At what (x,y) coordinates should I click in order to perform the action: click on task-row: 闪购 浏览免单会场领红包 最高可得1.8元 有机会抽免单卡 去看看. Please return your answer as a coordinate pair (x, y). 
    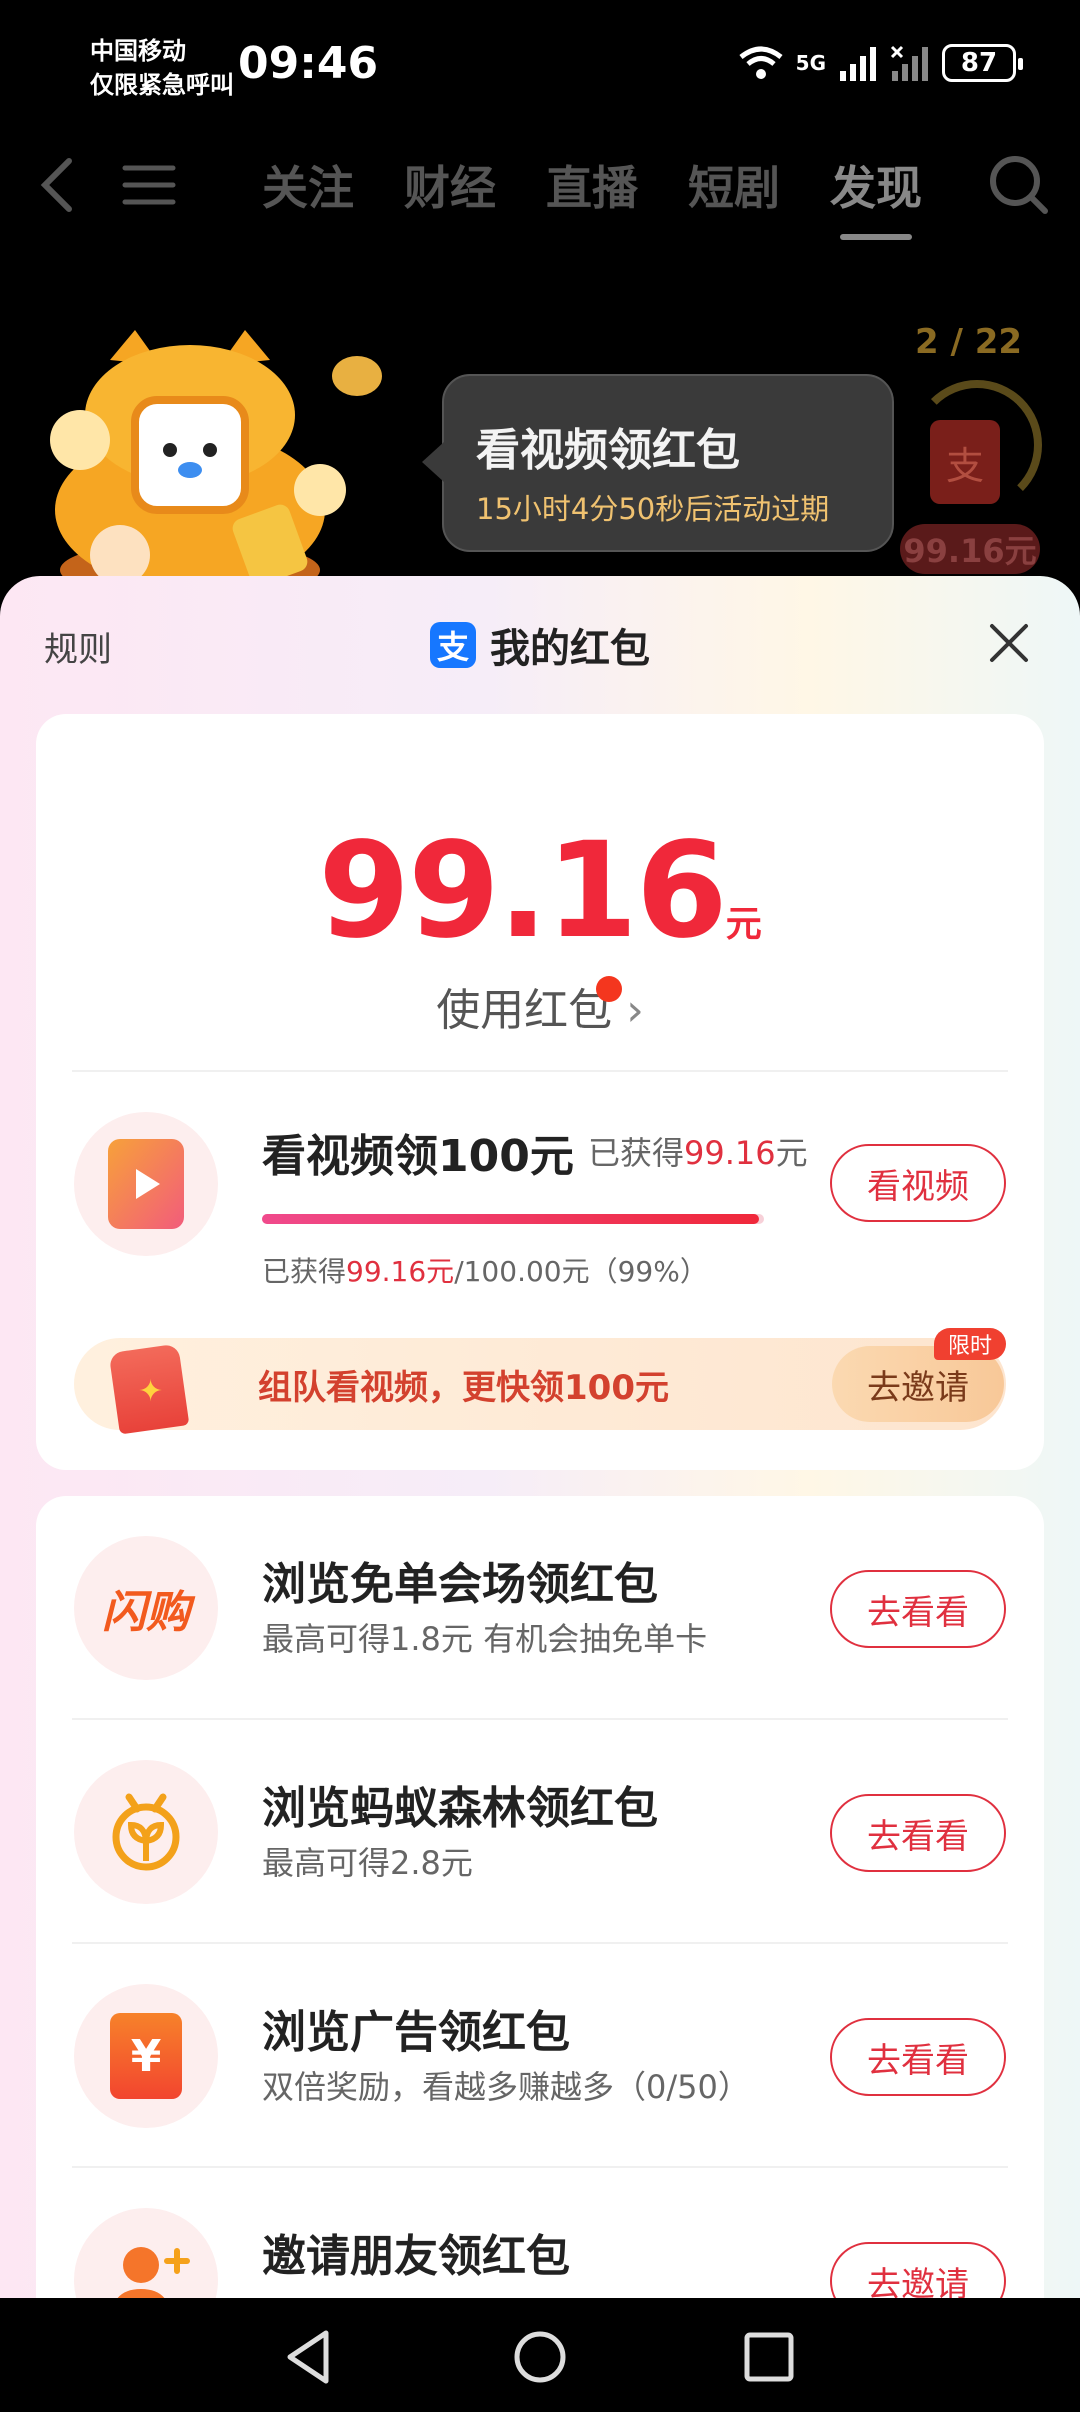
    Looking at the image, I should click on (540, 1608).